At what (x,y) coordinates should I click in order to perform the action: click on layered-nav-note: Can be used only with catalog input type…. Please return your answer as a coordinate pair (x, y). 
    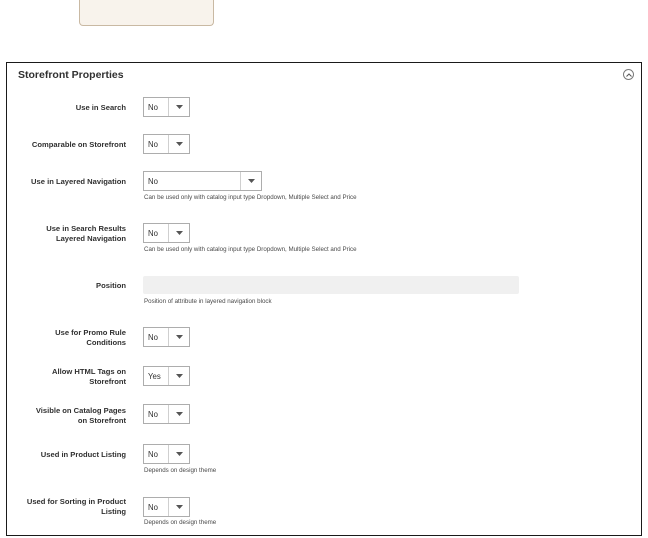
    Looking at the image, I should click on (250, 197).